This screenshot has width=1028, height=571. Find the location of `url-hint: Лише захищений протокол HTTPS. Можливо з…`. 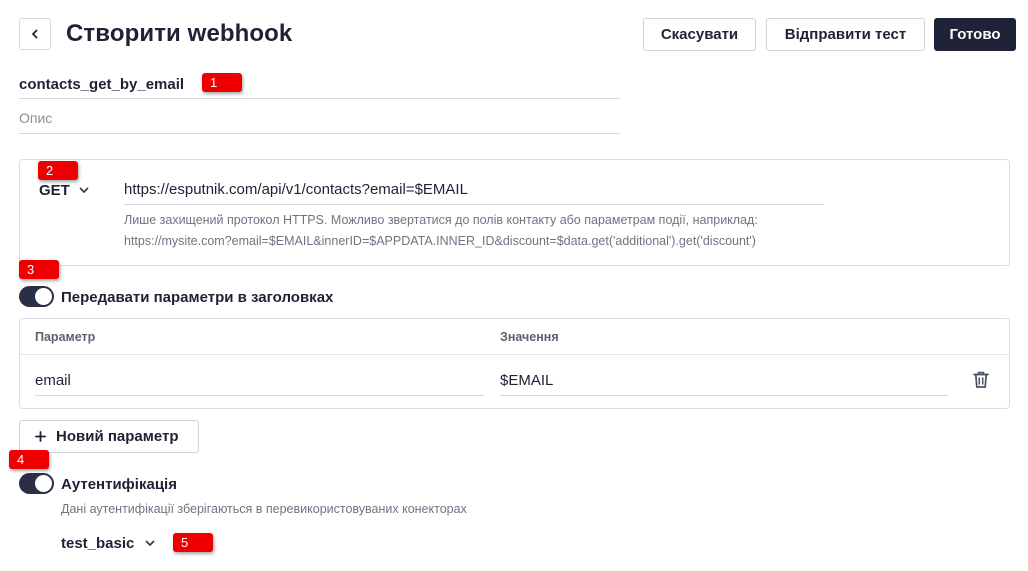

url-hint: Лише захищений протокол HTTPS. Можливо з… is located at coordinates (554, 231).